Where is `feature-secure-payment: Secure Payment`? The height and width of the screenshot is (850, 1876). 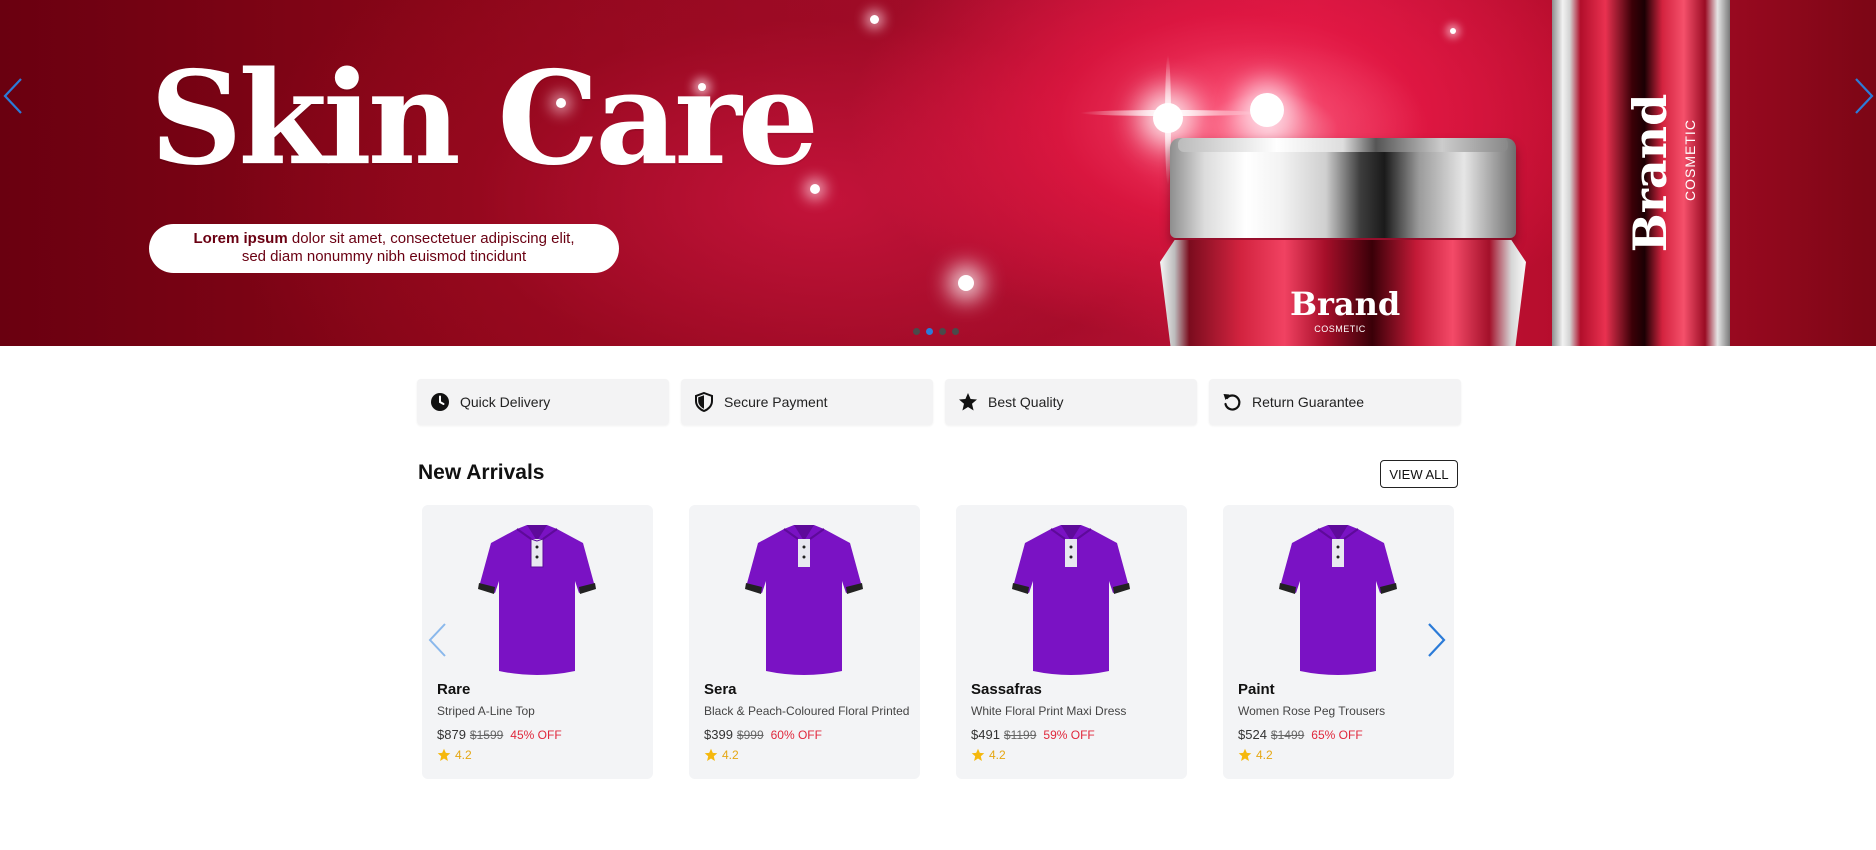 feature-secure-payment: Secure Payment is located at coordinates (807, 402).